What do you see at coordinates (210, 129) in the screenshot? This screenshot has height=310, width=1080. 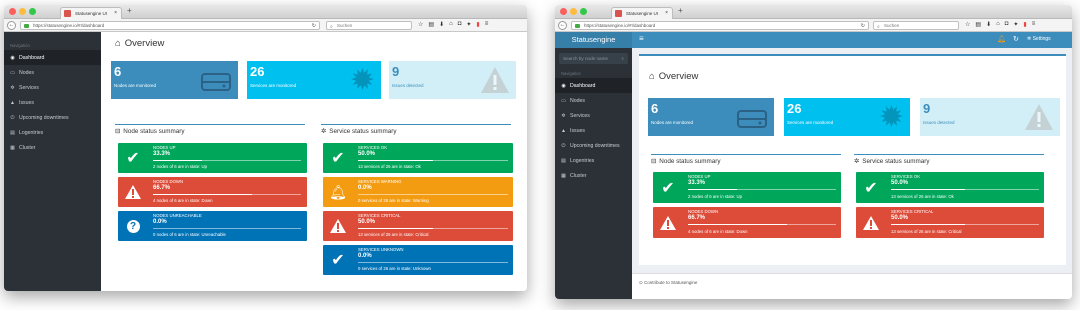 I see `node-summary-header: ⊟ Node status summary` at bounding box center [210, 129].